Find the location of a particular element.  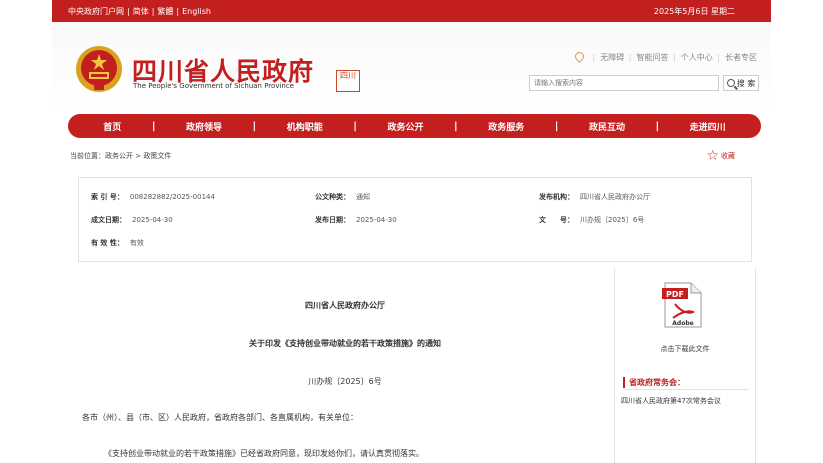

personal-center-link: 个人中心 is located at coordinates (697, 57).